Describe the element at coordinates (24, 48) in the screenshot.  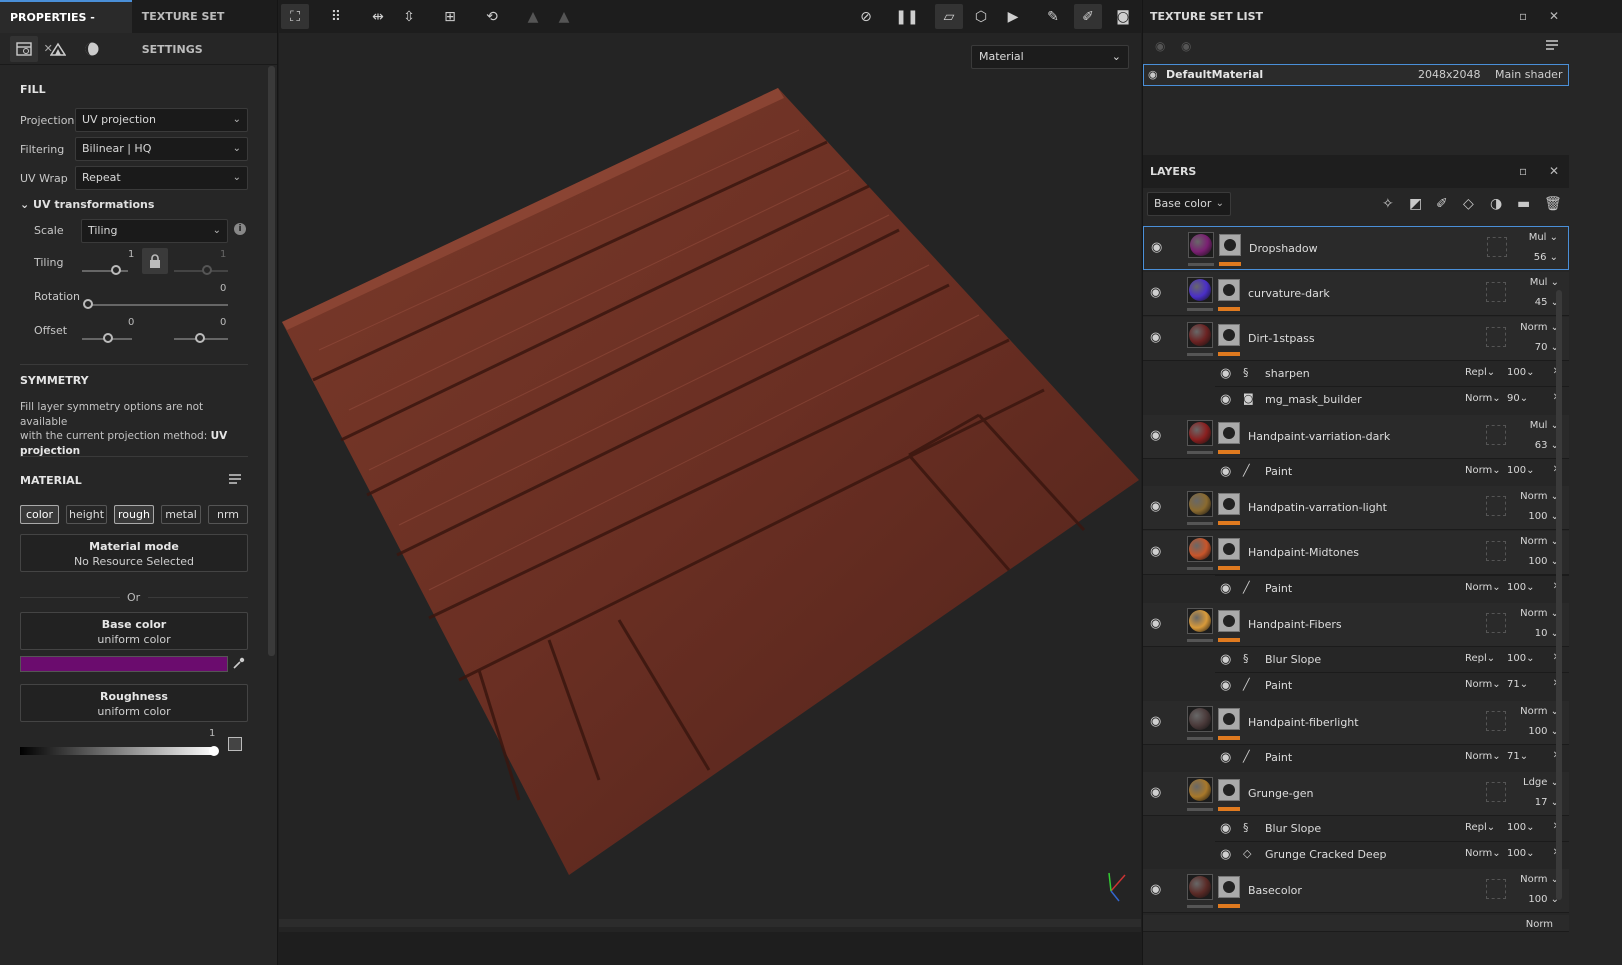
I see `layer-settings-icon` at that location.